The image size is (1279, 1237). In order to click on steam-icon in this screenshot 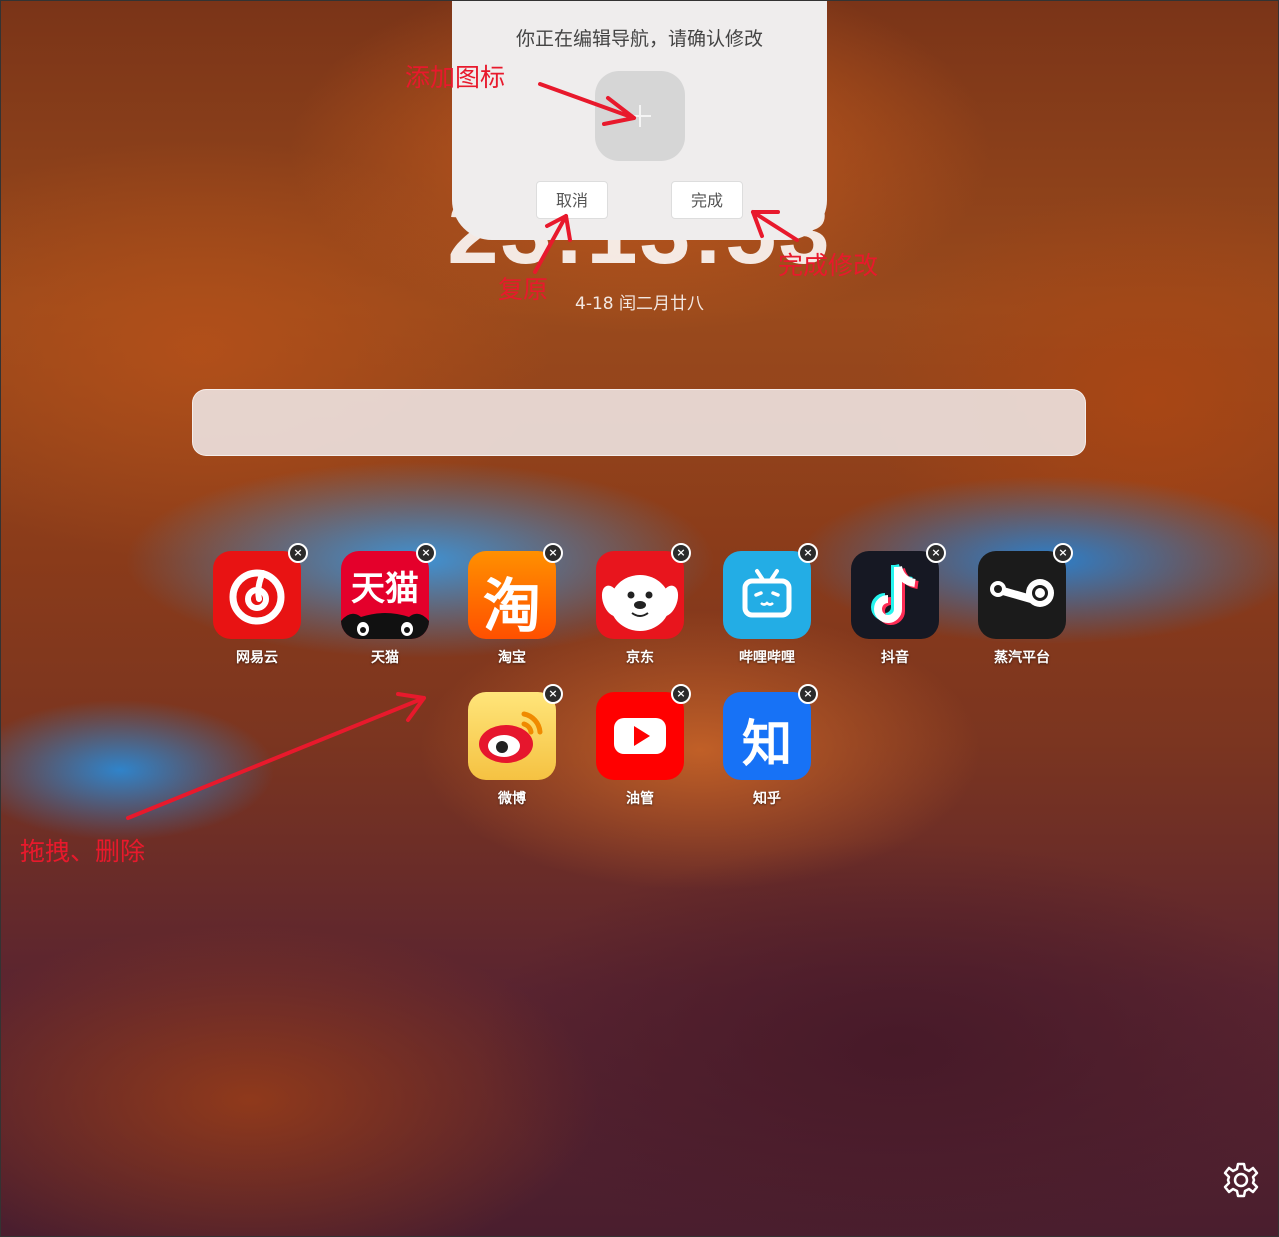, I will do `click(1022, 595)`.